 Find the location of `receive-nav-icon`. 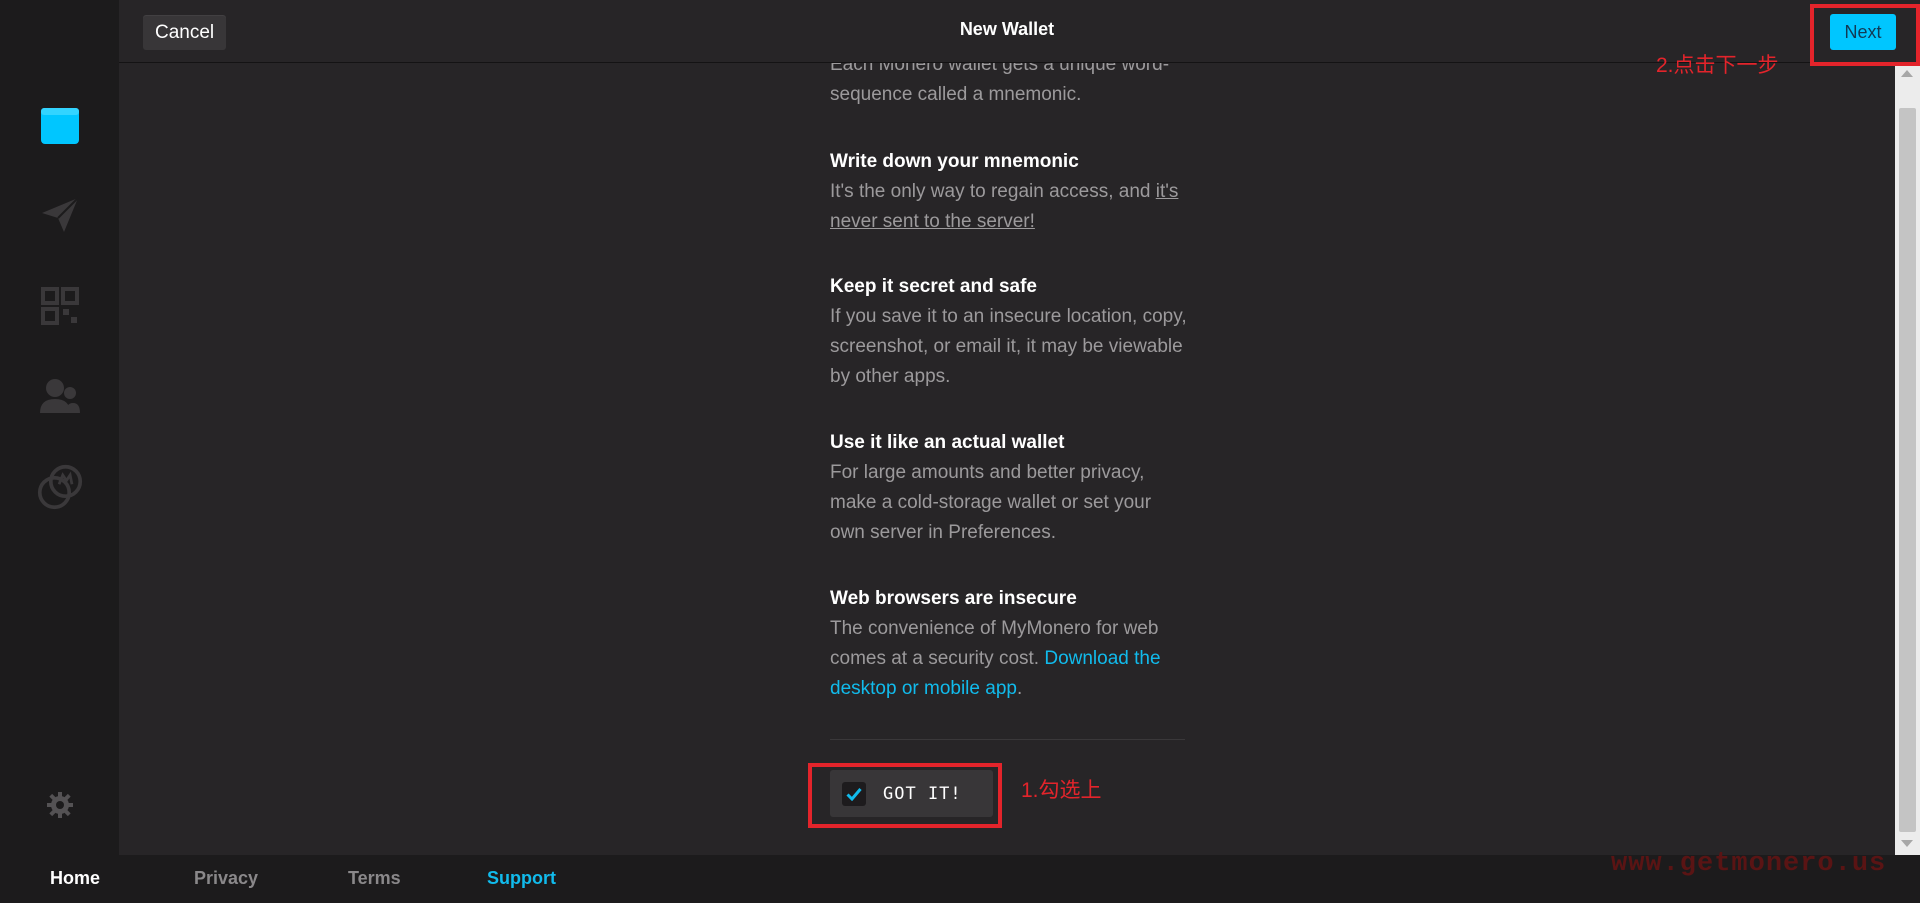

receive-nav-icon is located at coordinates (60, 306).